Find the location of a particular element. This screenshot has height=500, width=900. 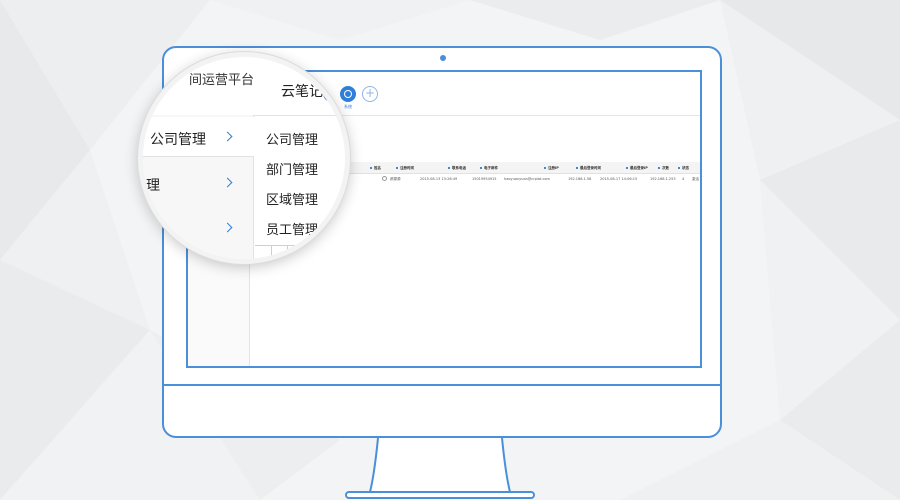

magnifier-lens: 间运营平台 云笔记 公司管理 理 公司管理 部门管理 区域管理 员工管理 is located at coordinates (244, 158).